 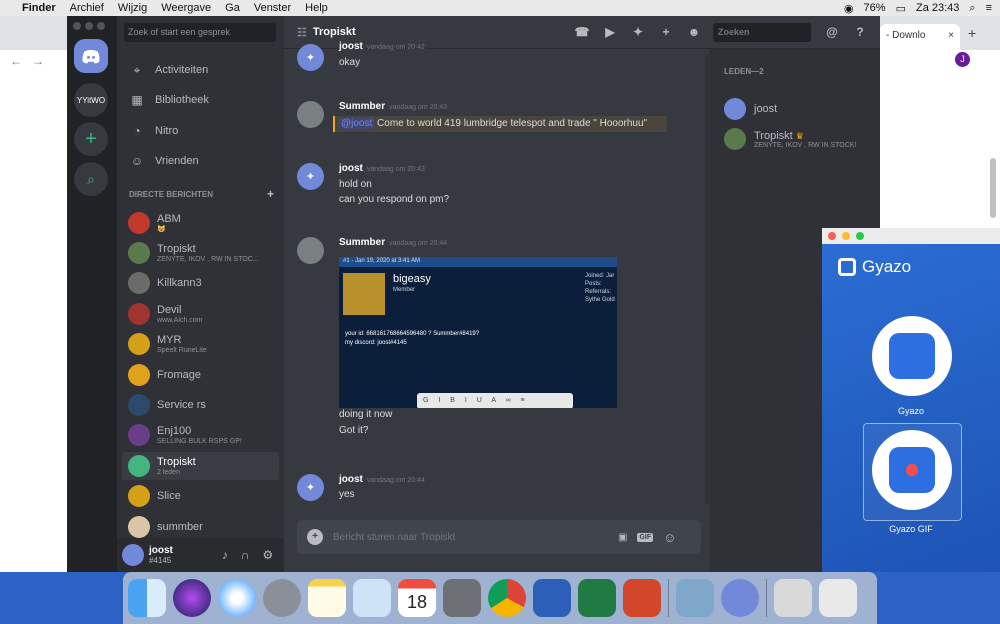 What do you see at coordinates (462, 598) in the screenshot?
I see `system-preferences-icon` at bounding box center [462, 598].